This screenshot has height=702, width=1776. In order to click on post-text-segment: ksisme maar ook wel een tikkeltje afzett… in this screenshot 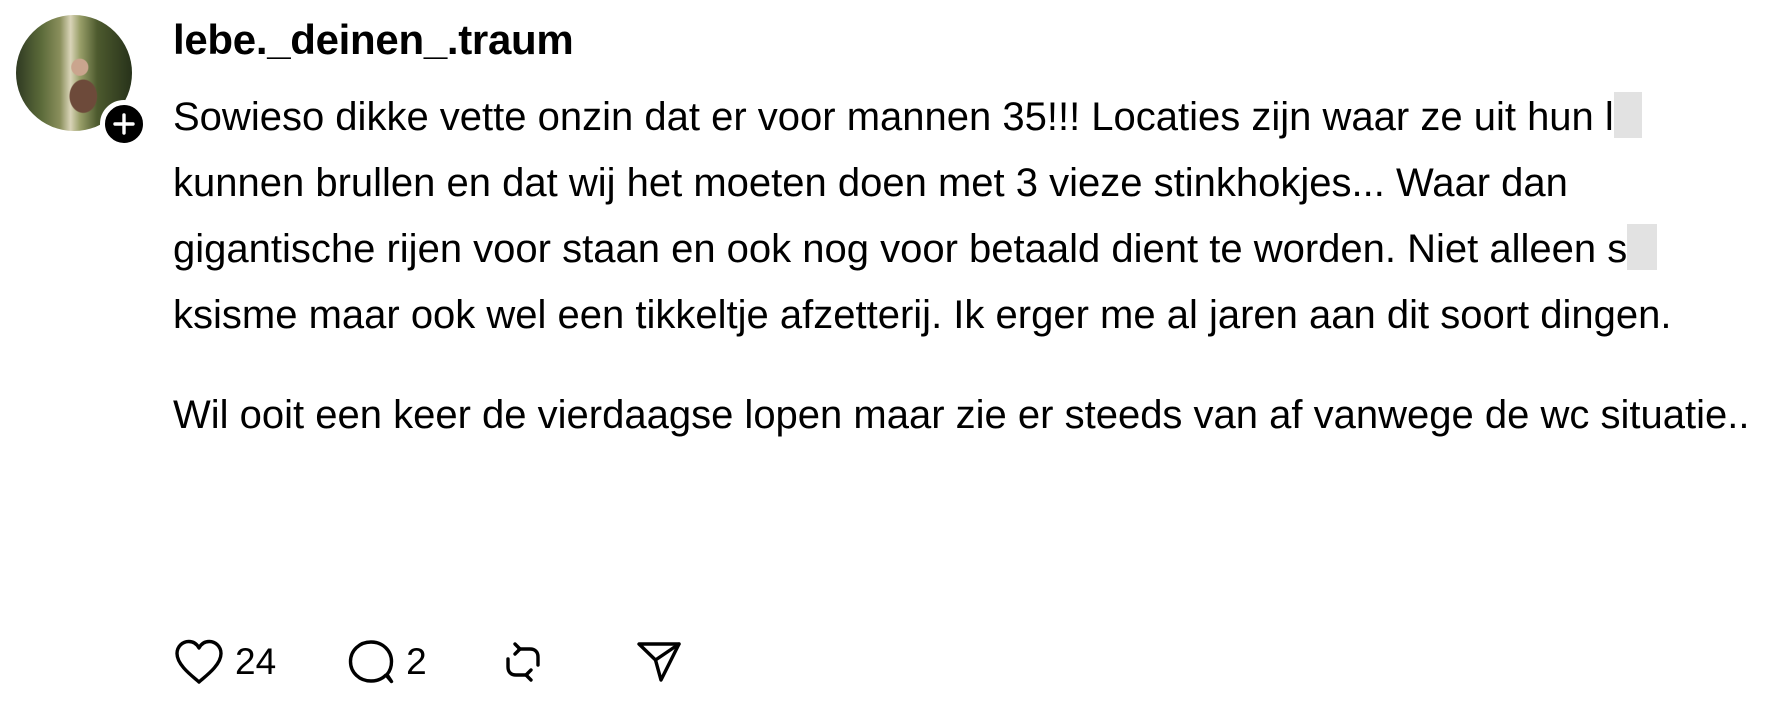, I will do `click(922, 315)`.